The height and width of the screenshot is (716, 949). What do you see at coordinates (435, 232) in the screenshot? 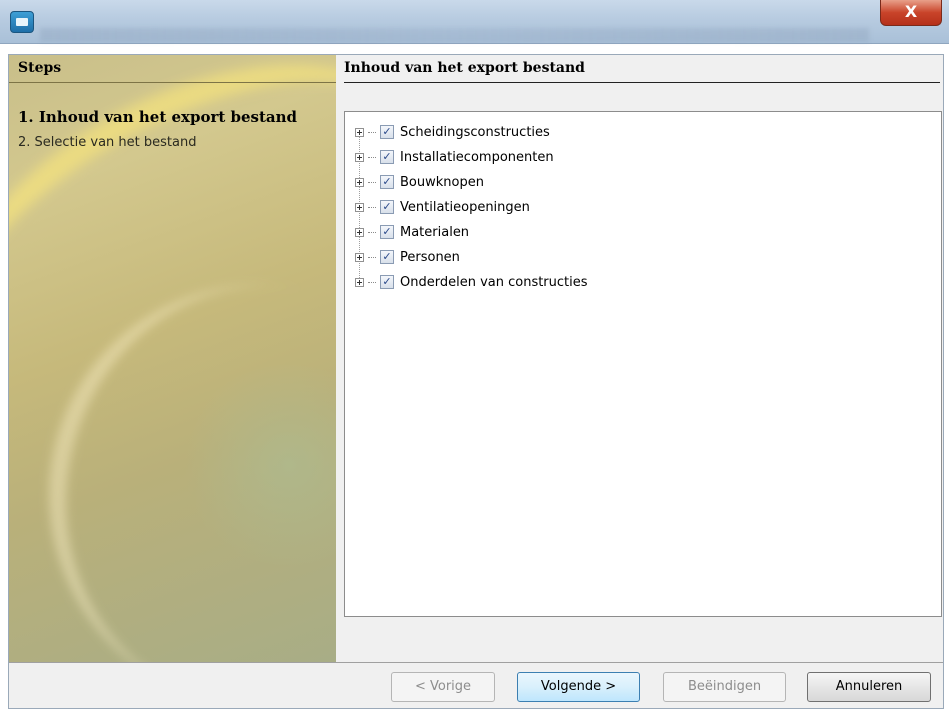
I see `tree-item-label: Materialen` at bounding box center [435, 232].